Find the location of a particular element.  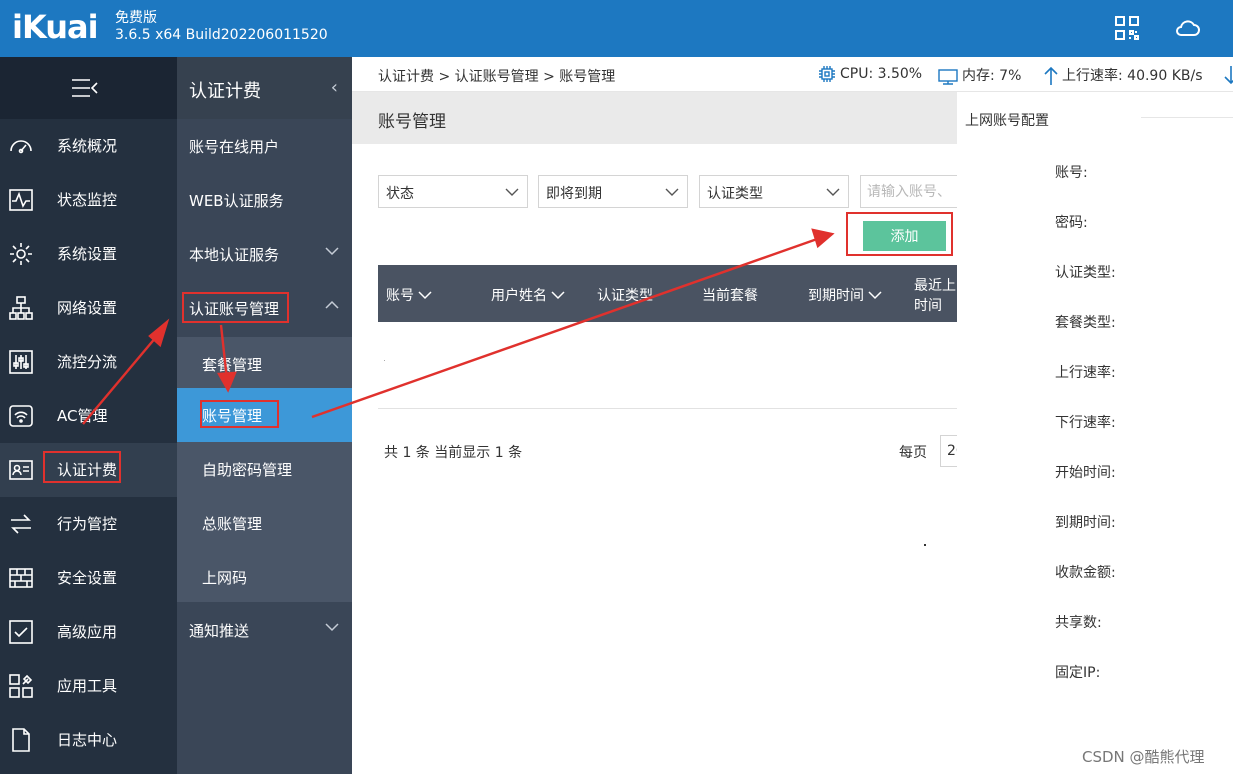

auth-type-filter-select: 认证类型 is located at coordinates (774, 191).